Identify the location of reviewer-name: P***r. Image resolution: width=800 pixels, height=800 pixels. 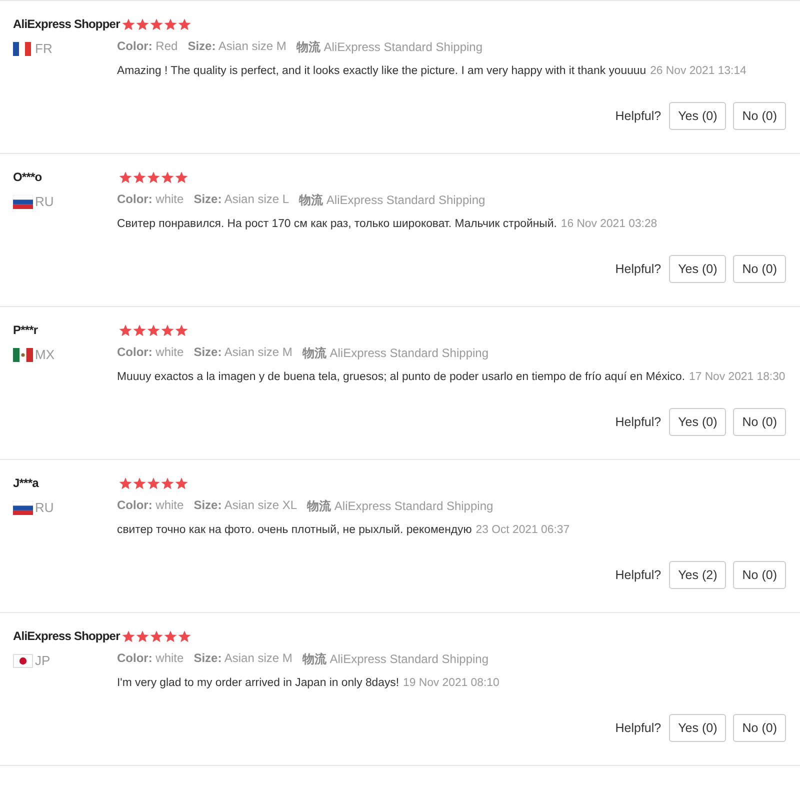
(26, 330).